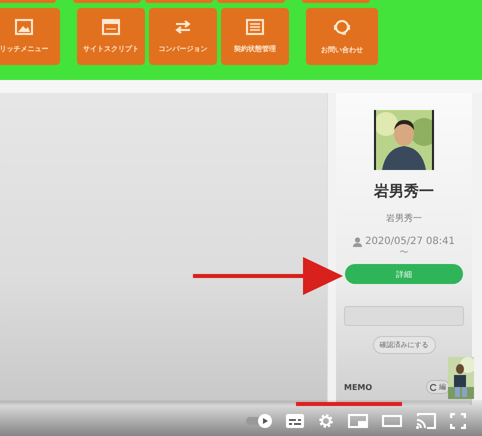 The height and width of the screenshot is (436, 482). What do you see at coordinates (404, 316) in the screenshot?
I see `input-field` at bounding box center [404, 316].